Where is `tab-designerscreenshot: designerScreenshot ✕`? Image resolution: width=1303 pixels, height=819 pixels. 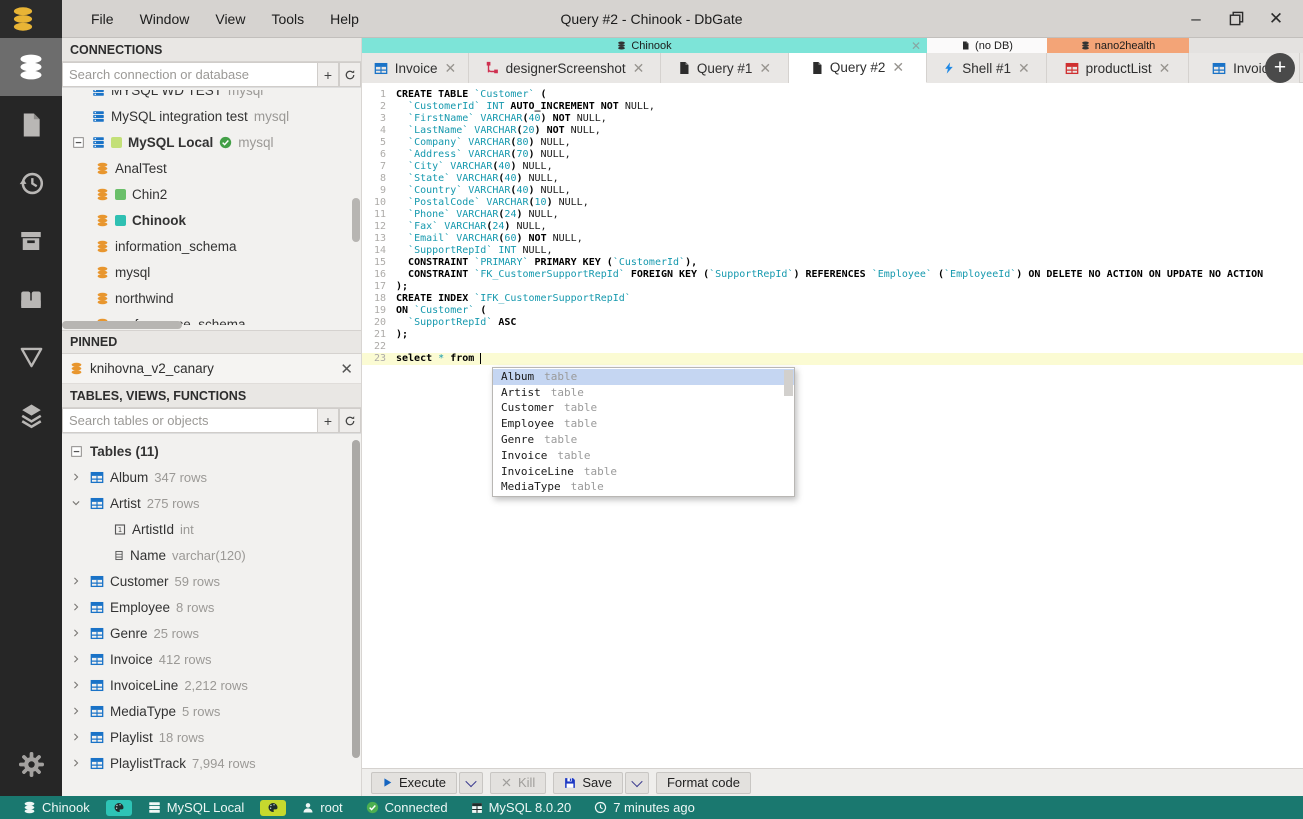
tab-designerscreenshot: designerScreenshot ✕ is located at coordinates (565, 68).